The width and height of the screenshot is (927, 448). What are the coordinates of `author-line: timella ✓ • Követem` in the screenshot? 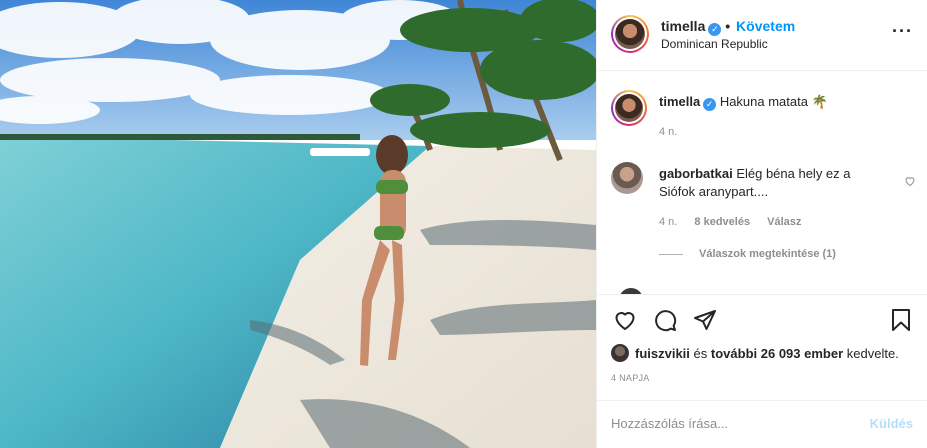 It's located at (728, 27).